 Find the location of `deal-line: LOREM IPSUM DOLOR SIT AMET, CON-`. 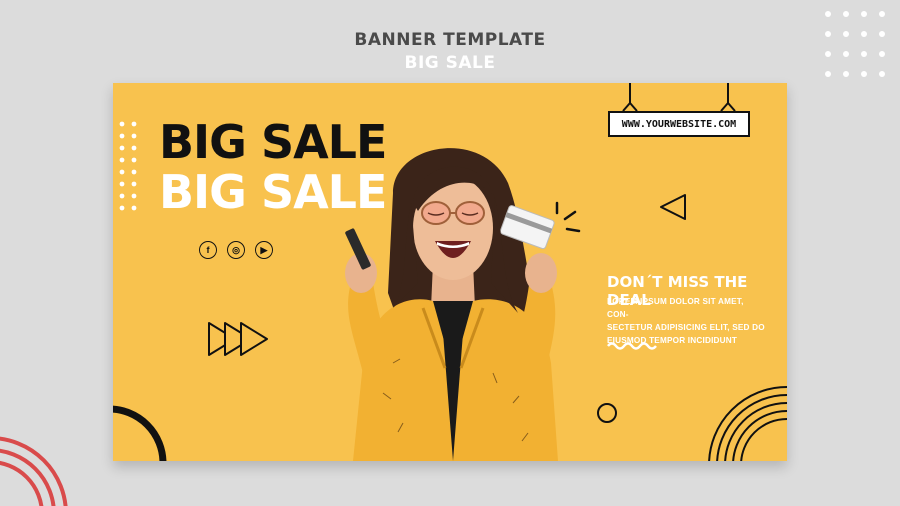

deal-line: LOREM IPSUM DOLOR SIT AMET, CON- is located at coordinates (675, 308).